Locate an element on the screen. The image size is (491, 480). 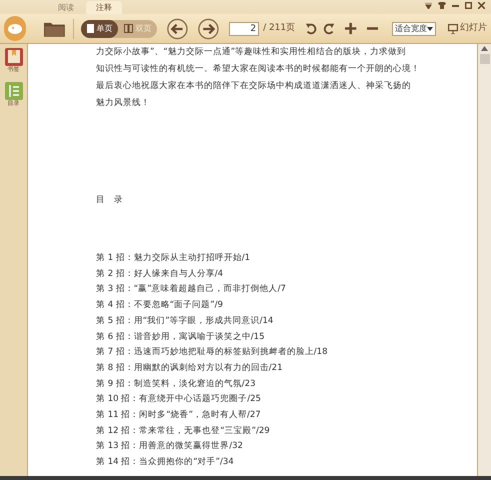
toc-entry: 第 10 招：有意绕开中心话题巧兜圈子/25 is located at coordinates (286, 400).